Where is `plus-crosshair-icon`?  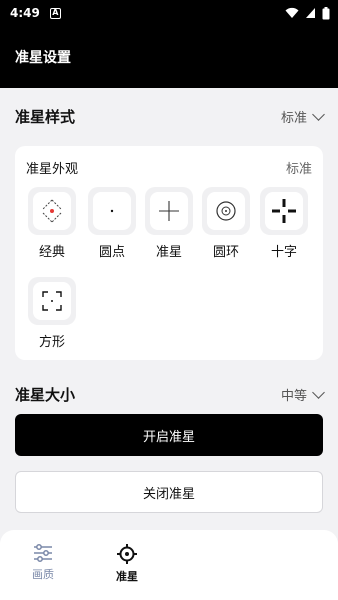
plus-crosshair-icon is located at coordinates (169, 211).